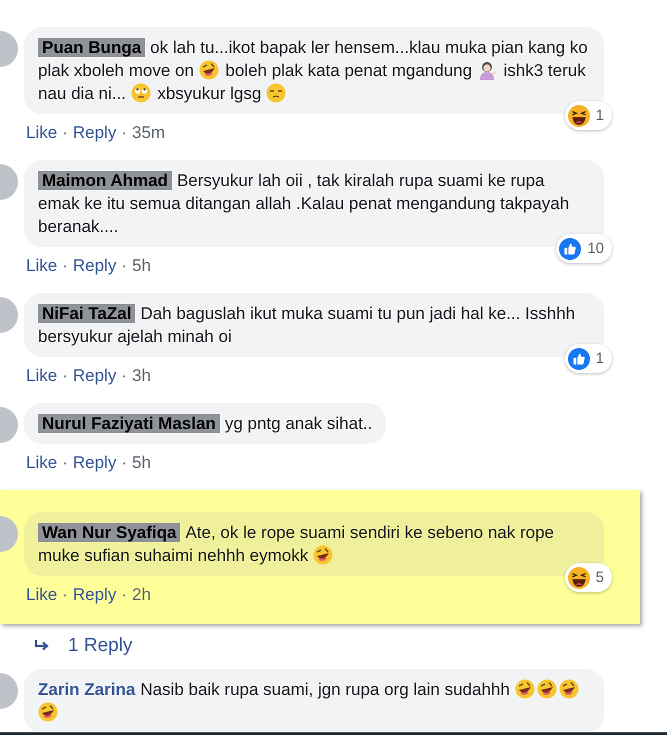  Describe the element at coordinates (149, 133) in the screenshot. I see `timestamp: 35m` at that location.